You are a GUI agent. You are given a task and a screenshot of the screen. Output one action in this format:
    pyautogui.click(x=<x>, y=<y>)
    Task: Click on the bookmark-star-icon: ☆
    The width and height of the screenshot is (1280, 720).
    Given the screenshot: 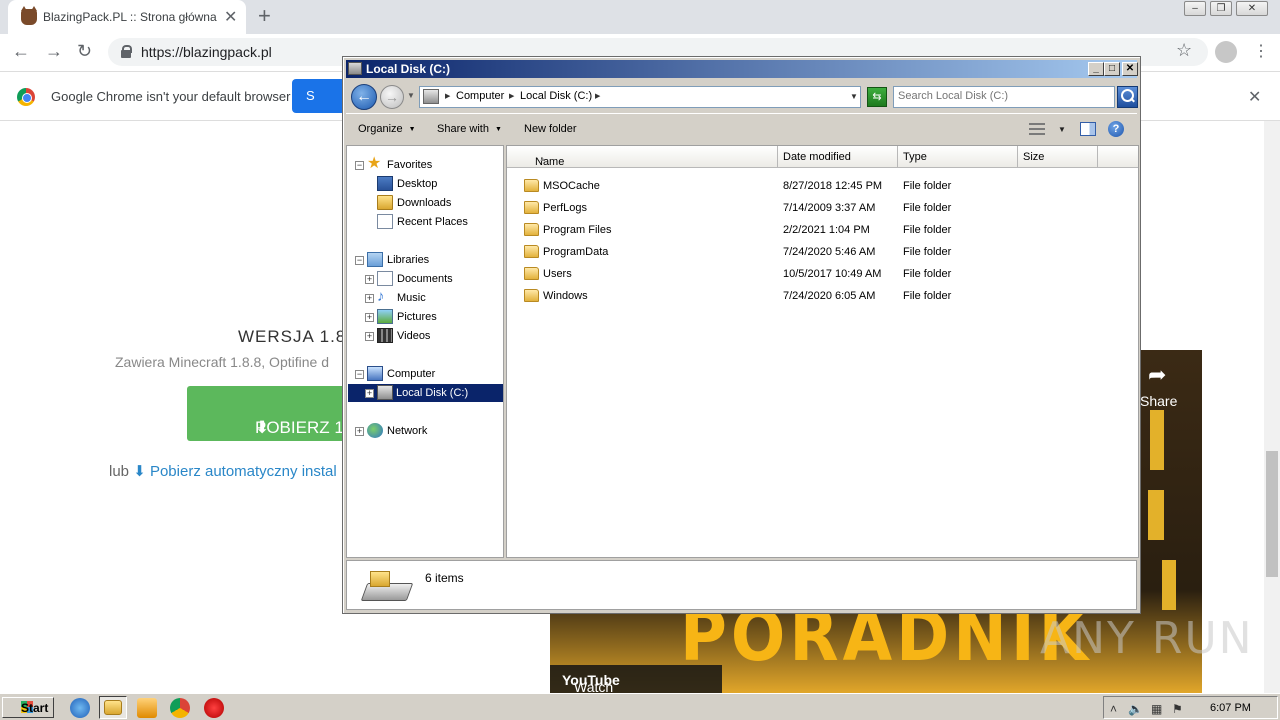 What is the action you would take?
    pyautogui.click(x=1184, y=50)
    